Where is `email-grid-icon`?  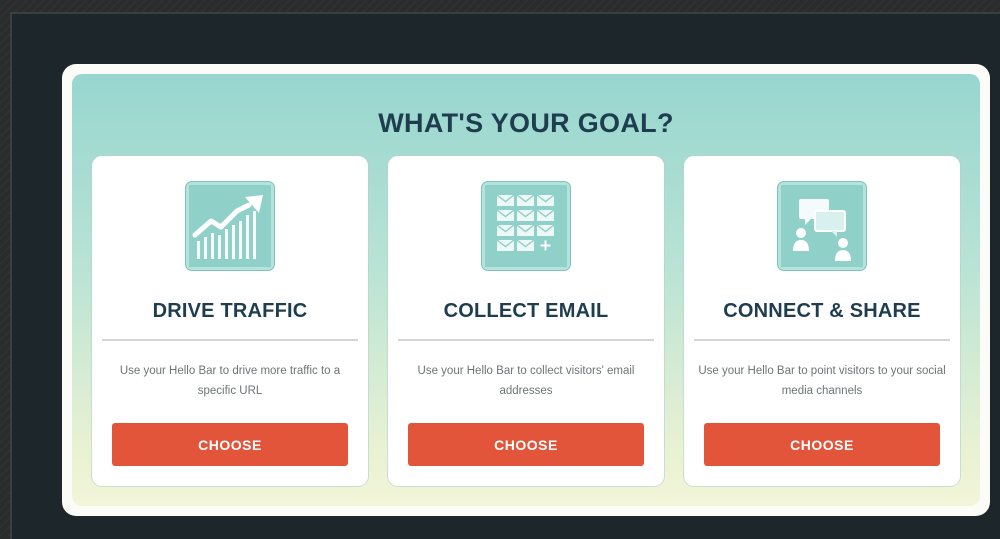
email-grid-icon is located at coordinates (526, 226).